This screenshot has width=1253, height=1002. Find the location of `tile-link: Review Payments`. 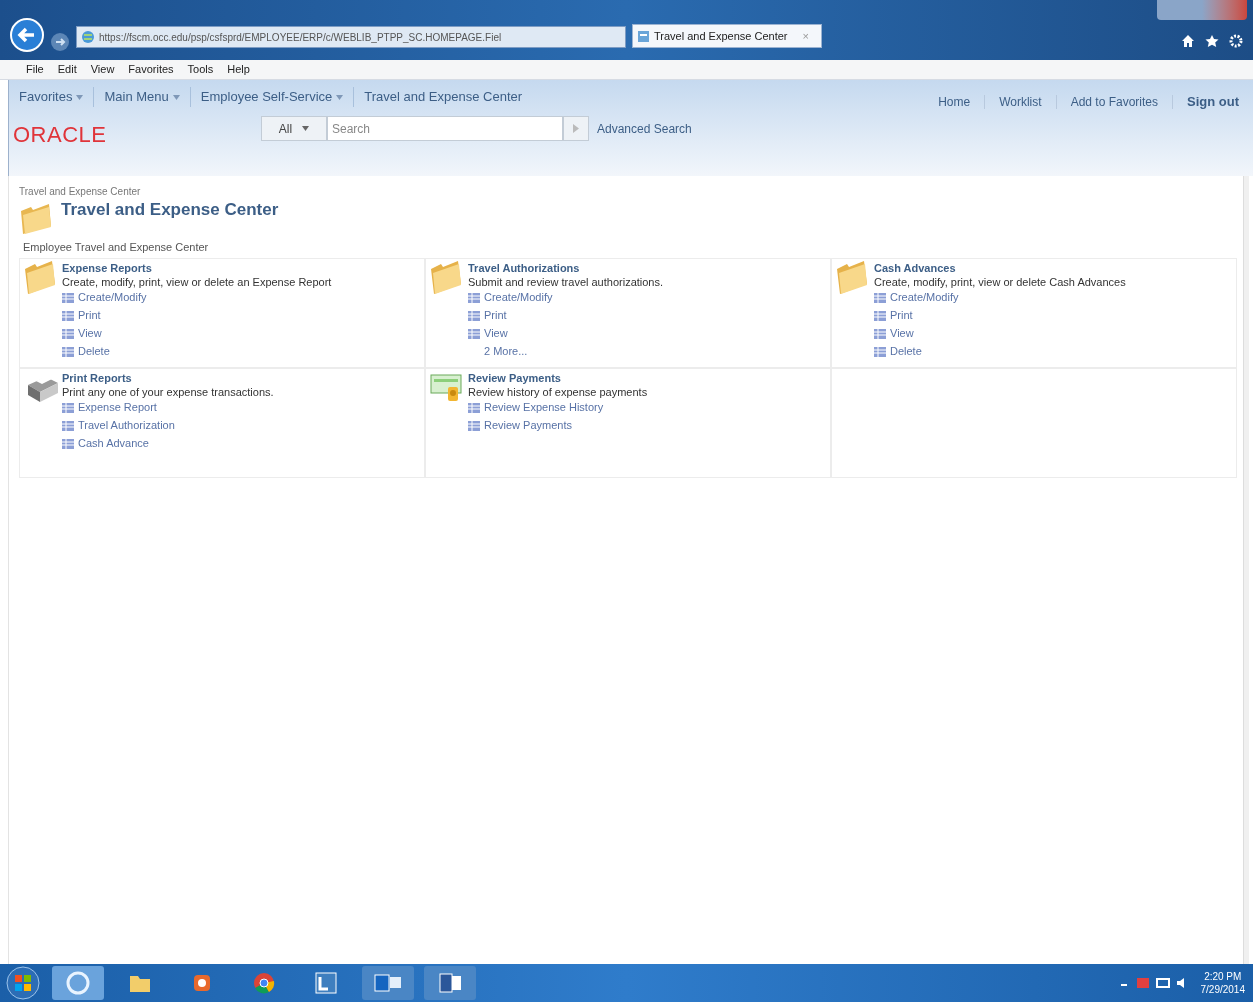

tile-link: Review Payments is located at coordinates (528, 425).